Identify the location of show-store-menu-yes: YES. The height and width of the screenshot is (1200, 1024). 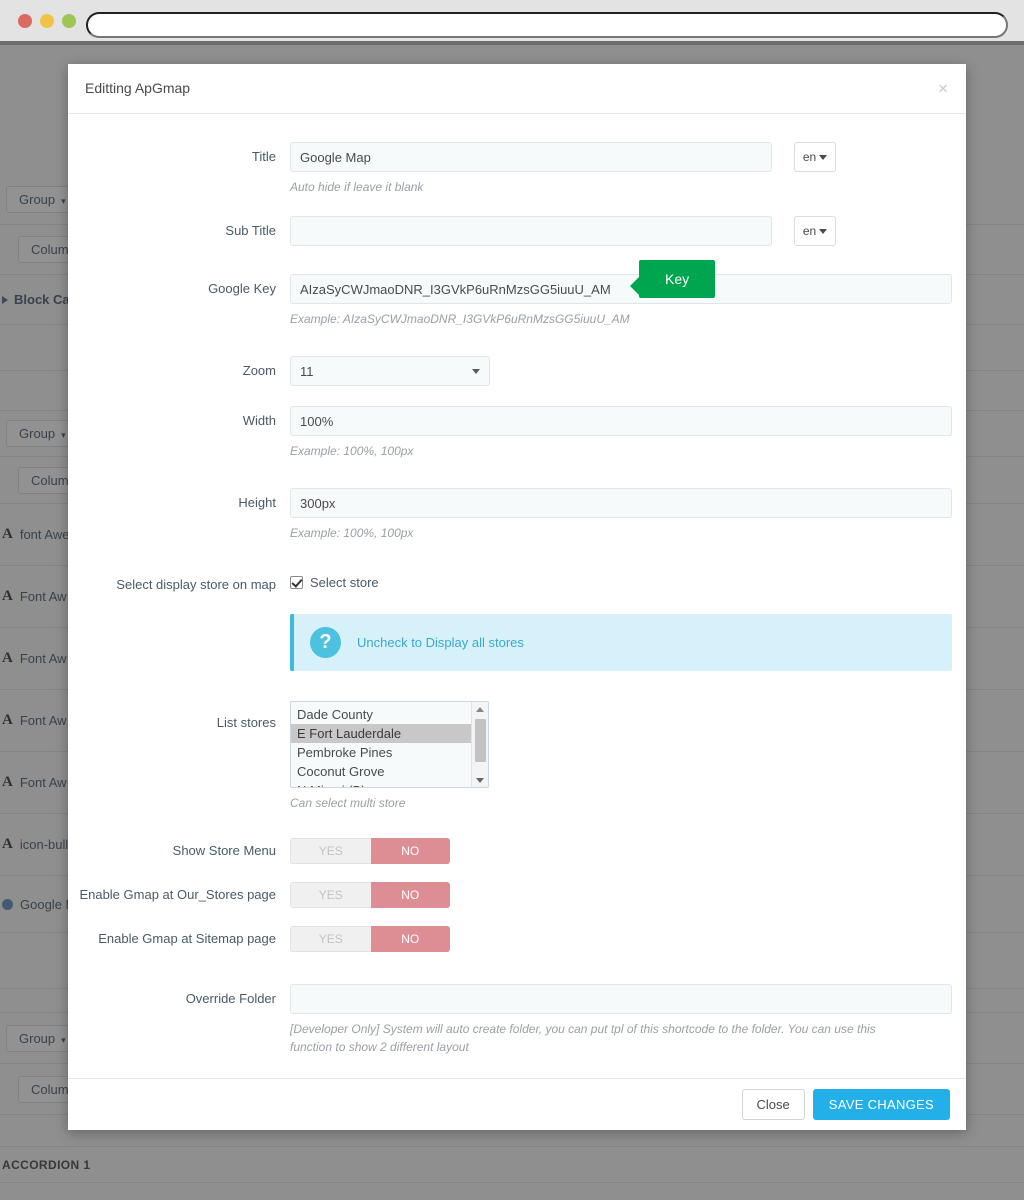
(330, 851).